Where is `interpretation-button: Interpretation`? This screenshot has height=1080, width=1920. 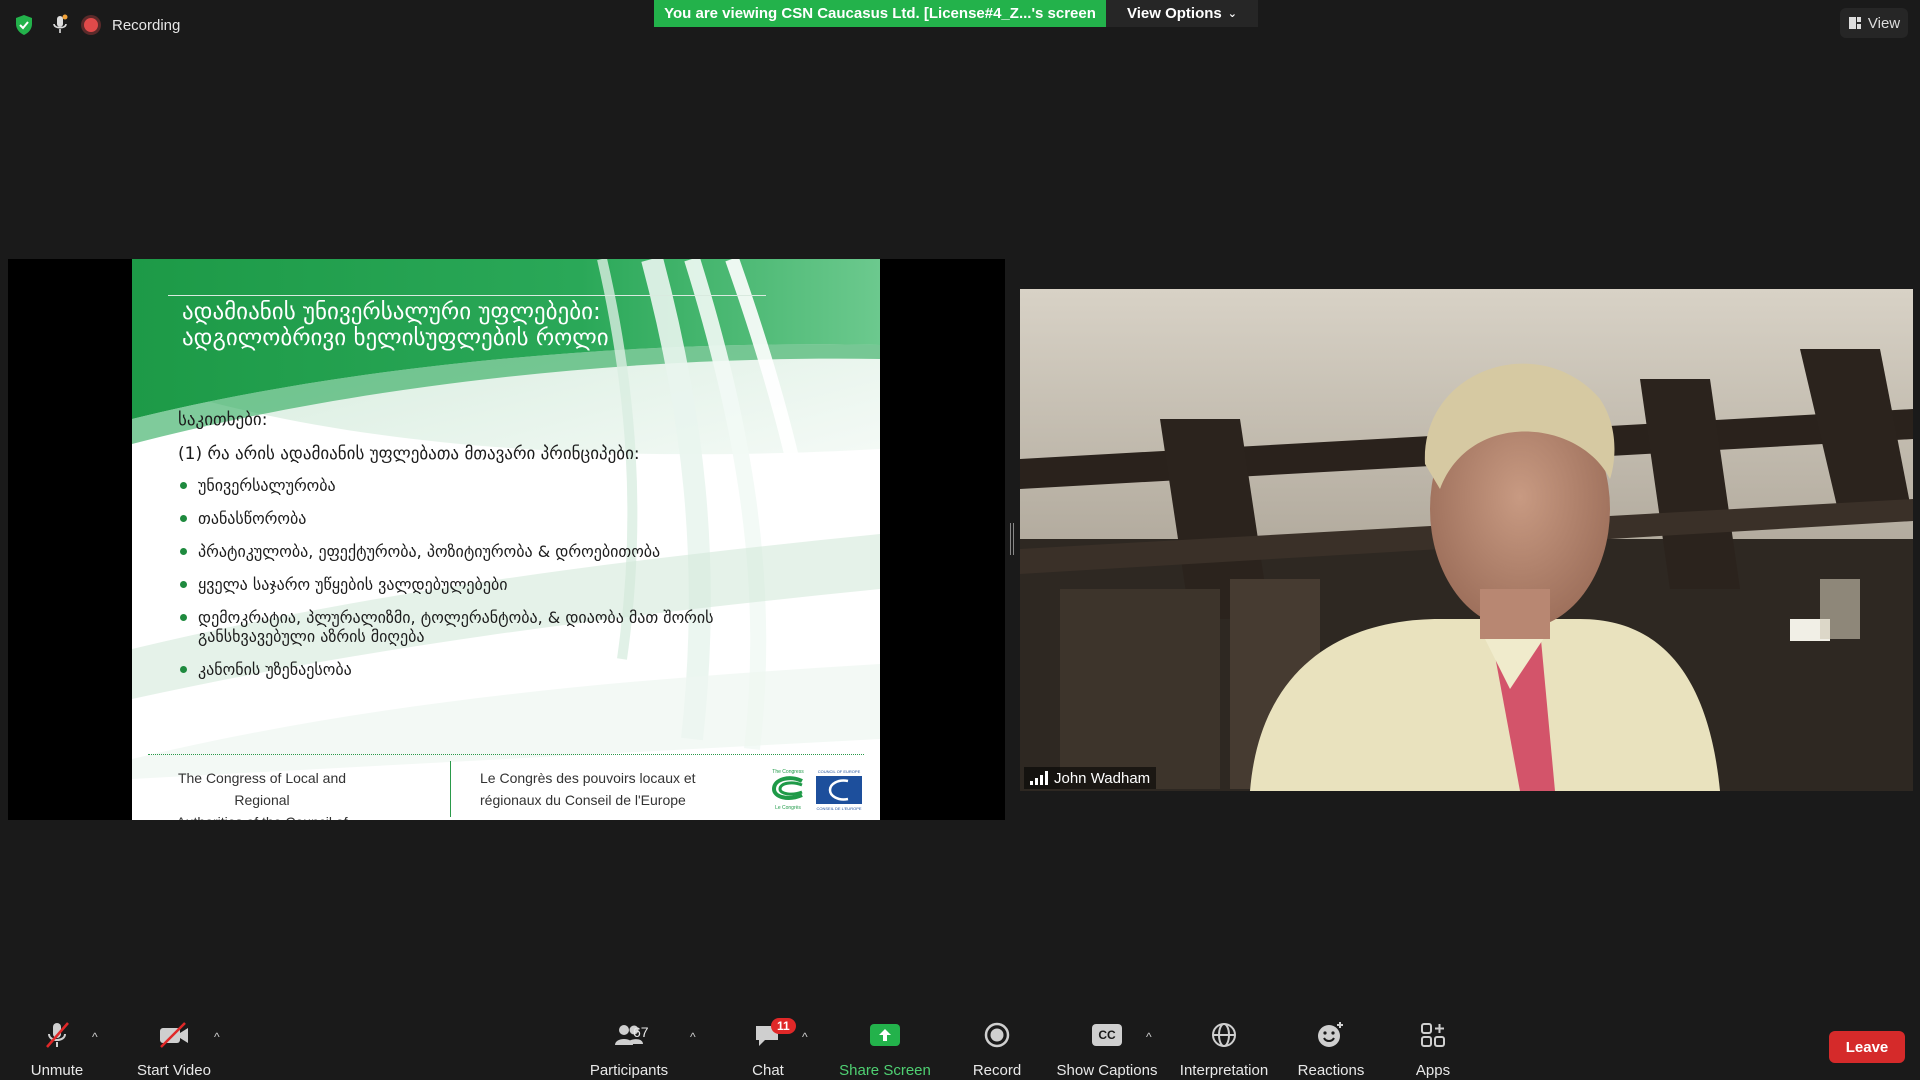
interpretation-button: Interpretation is located at coordinates (1224, 1040).